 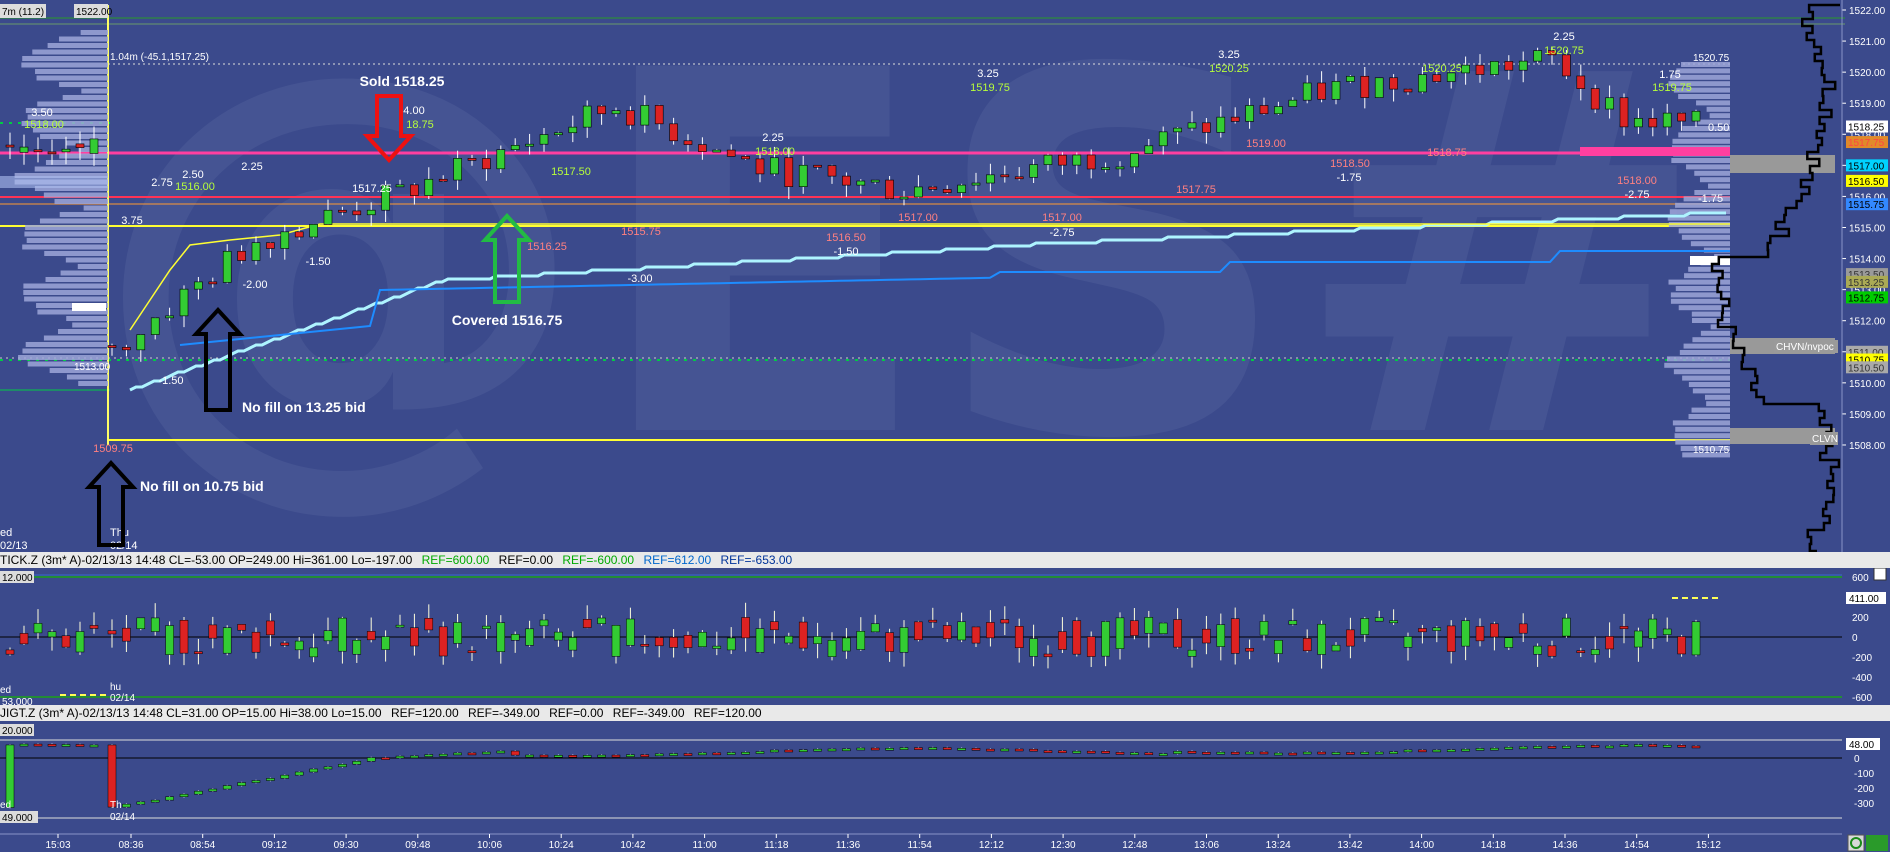 What do you see at coordinates (92, 367) in the screenshot?
I see `left-price-low: 1513.00` at bounding box center [92, 367].